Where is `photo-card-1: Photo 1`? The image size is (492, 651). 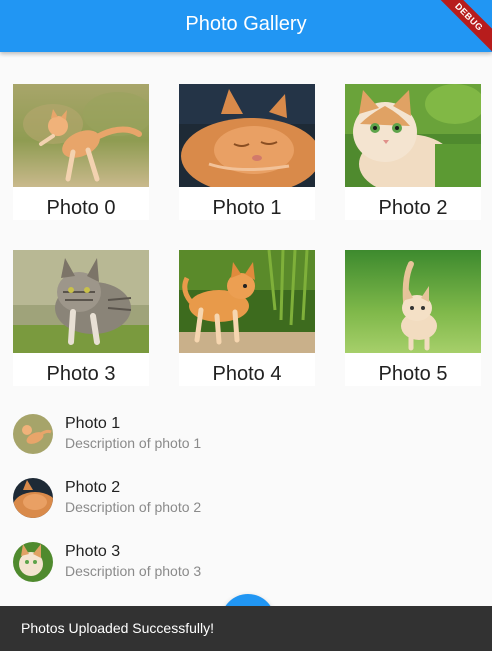
photo-card-1: Photo 1 is located at coordinates (247, 152).